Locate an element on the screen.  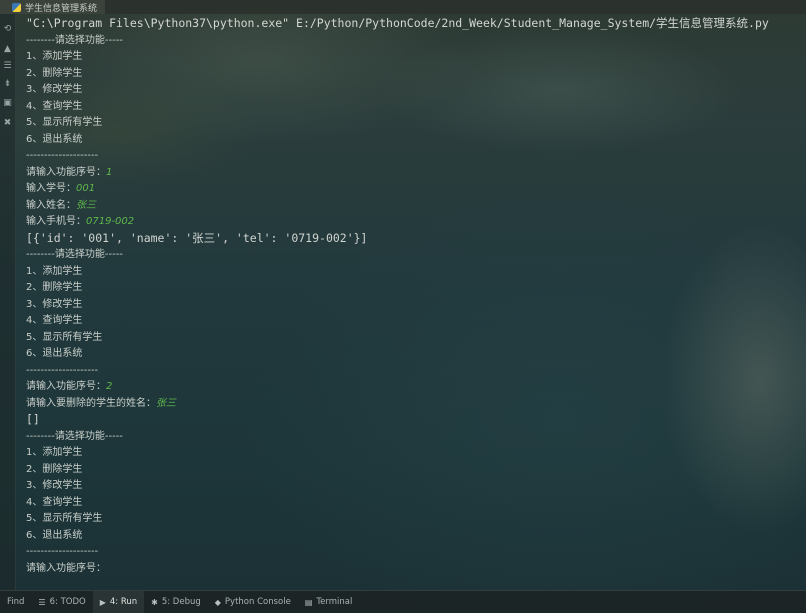
trash-icon: ✖ is located at coordinates (7, 123).